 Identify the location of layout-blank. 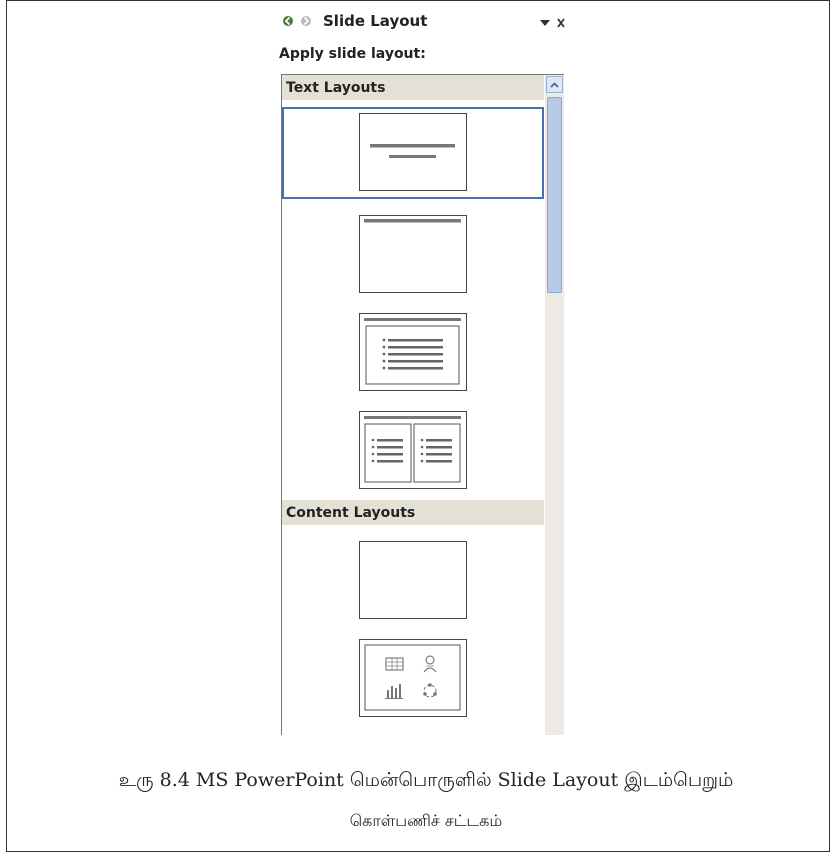
(413, 581).